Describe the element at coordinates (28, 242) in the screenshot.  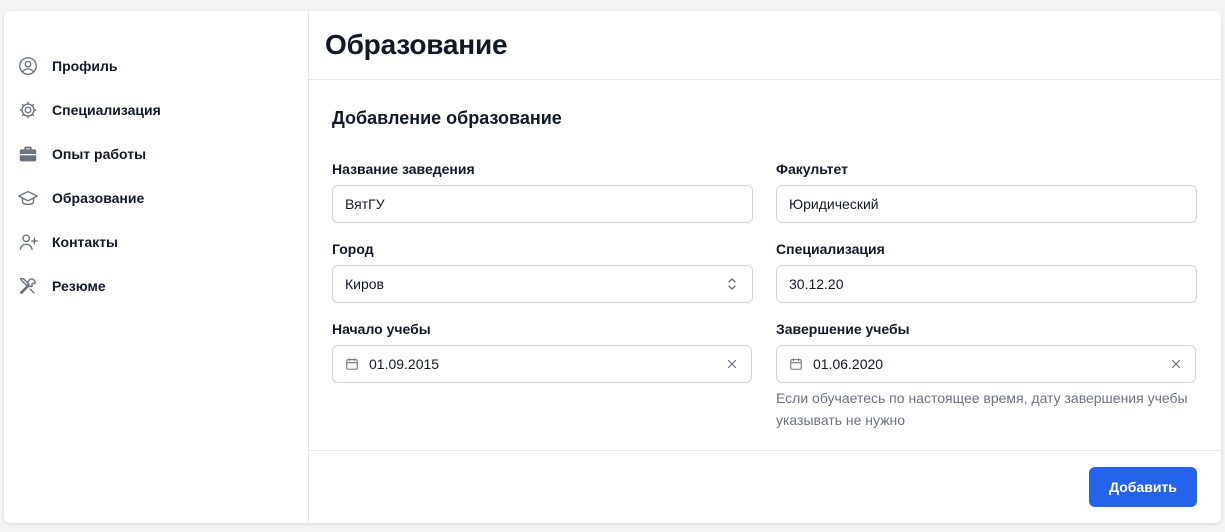
I see `user-add-icon` at that location.